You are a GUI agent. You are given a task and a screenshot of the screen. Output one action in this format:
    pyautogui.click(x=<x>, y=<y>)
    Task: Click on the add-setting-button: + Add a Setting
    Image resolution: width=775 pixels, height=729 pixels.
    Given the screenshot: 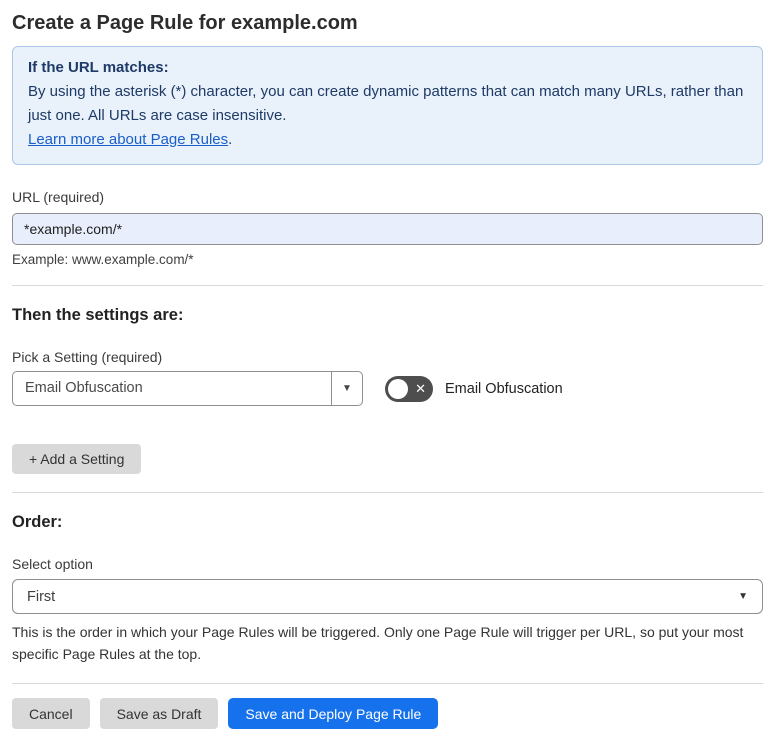 What is the action you would take?
    pyautogui.click(x=77, y=459)
    